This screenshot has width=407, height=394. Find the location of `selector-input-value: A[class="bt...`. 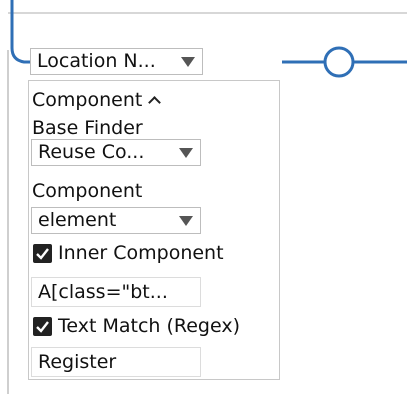

selector-input-value: A[class="bt... is located at coordinates (103, 292).